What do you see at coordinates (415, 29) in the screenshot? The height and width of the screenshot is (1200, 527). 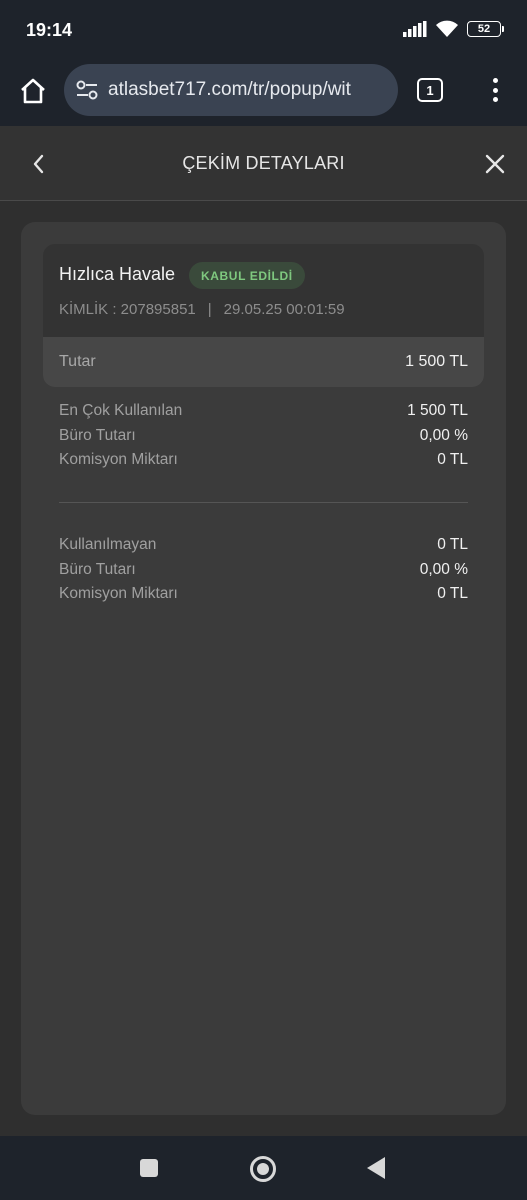 I see `signal-icon` at bounding box center [415, 29].